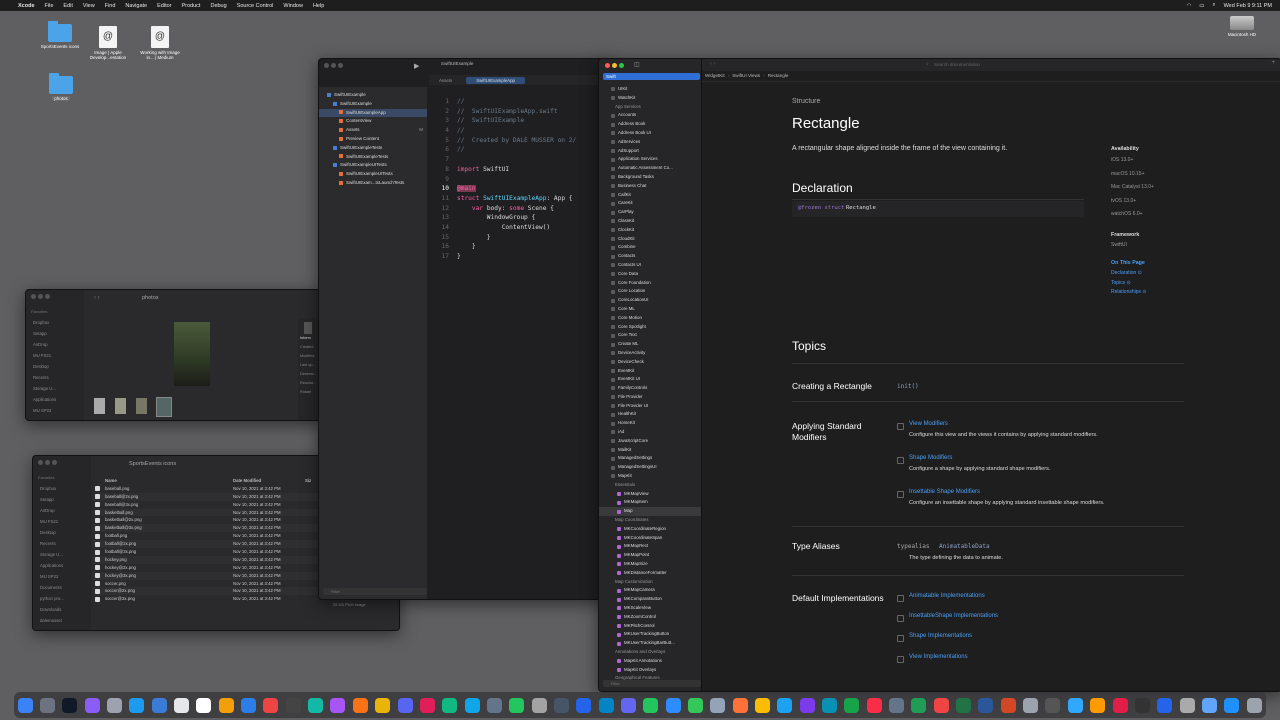 The width and height of the screenshot is (1280, 720). I want to click on sidebar-item: MU FS21, so click(62, 521).